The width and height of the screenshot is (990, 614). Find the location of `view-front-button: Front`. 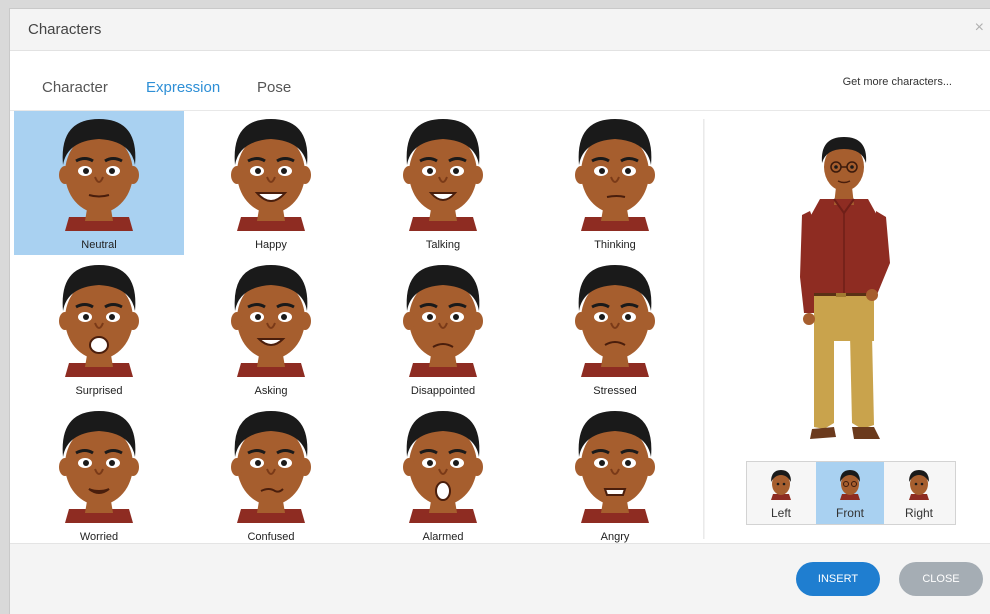

view-front-button: Front is located at coordinates (850, 493).